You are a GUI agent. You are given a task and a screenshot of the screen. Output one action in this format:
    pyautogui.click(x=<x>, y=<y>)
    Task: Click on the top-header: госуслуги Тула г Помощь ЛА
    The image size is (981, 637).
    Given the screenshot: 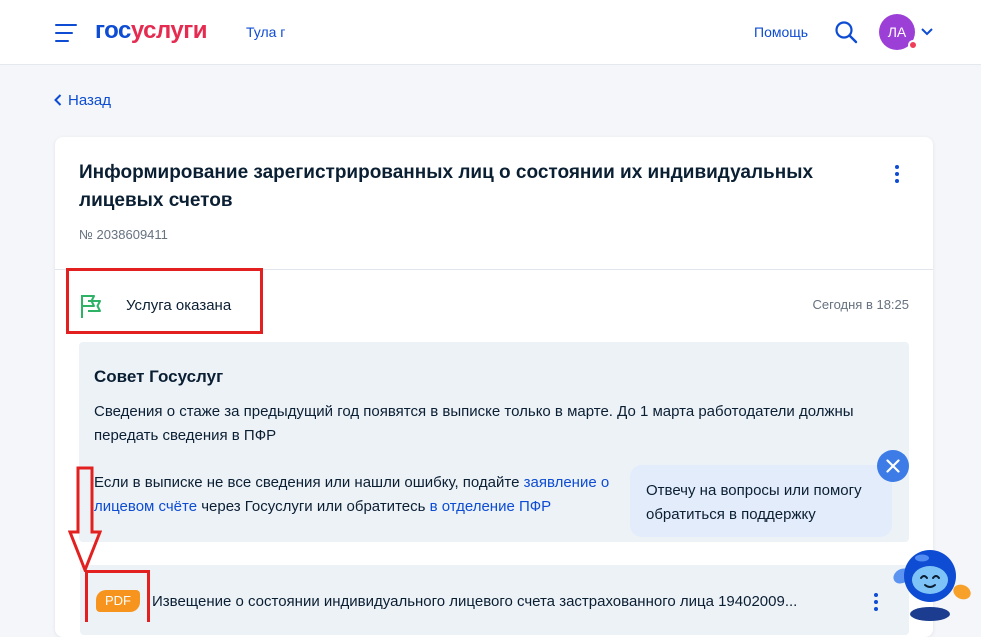 What is the action you would take?
    pyautogui.click(x=490, y=32)
    